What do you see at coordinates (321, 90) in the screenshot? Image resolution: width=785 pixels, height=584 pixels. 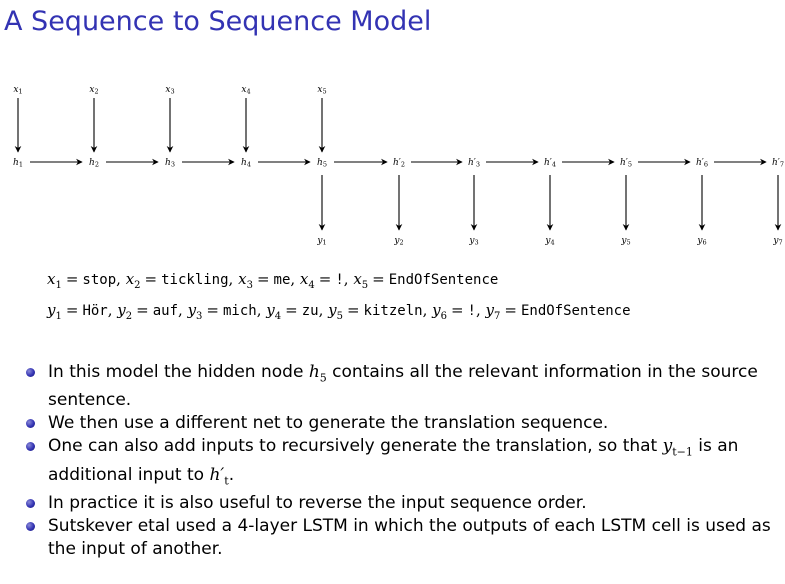 I see `input-node: x5` at bounding box center [321, 90].